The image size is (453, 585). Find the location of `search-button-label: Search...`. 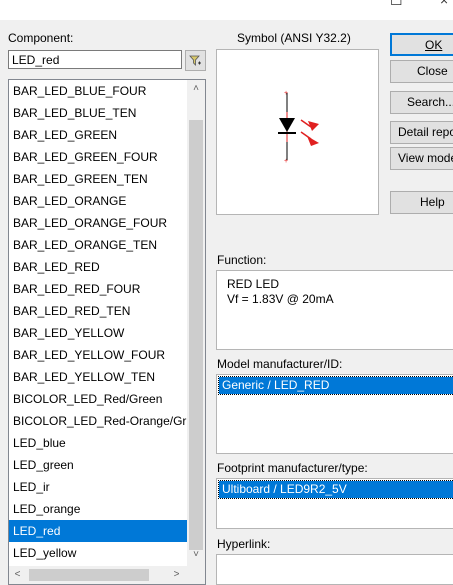

search-button-label: Search... is located at coordinates (430, 102).